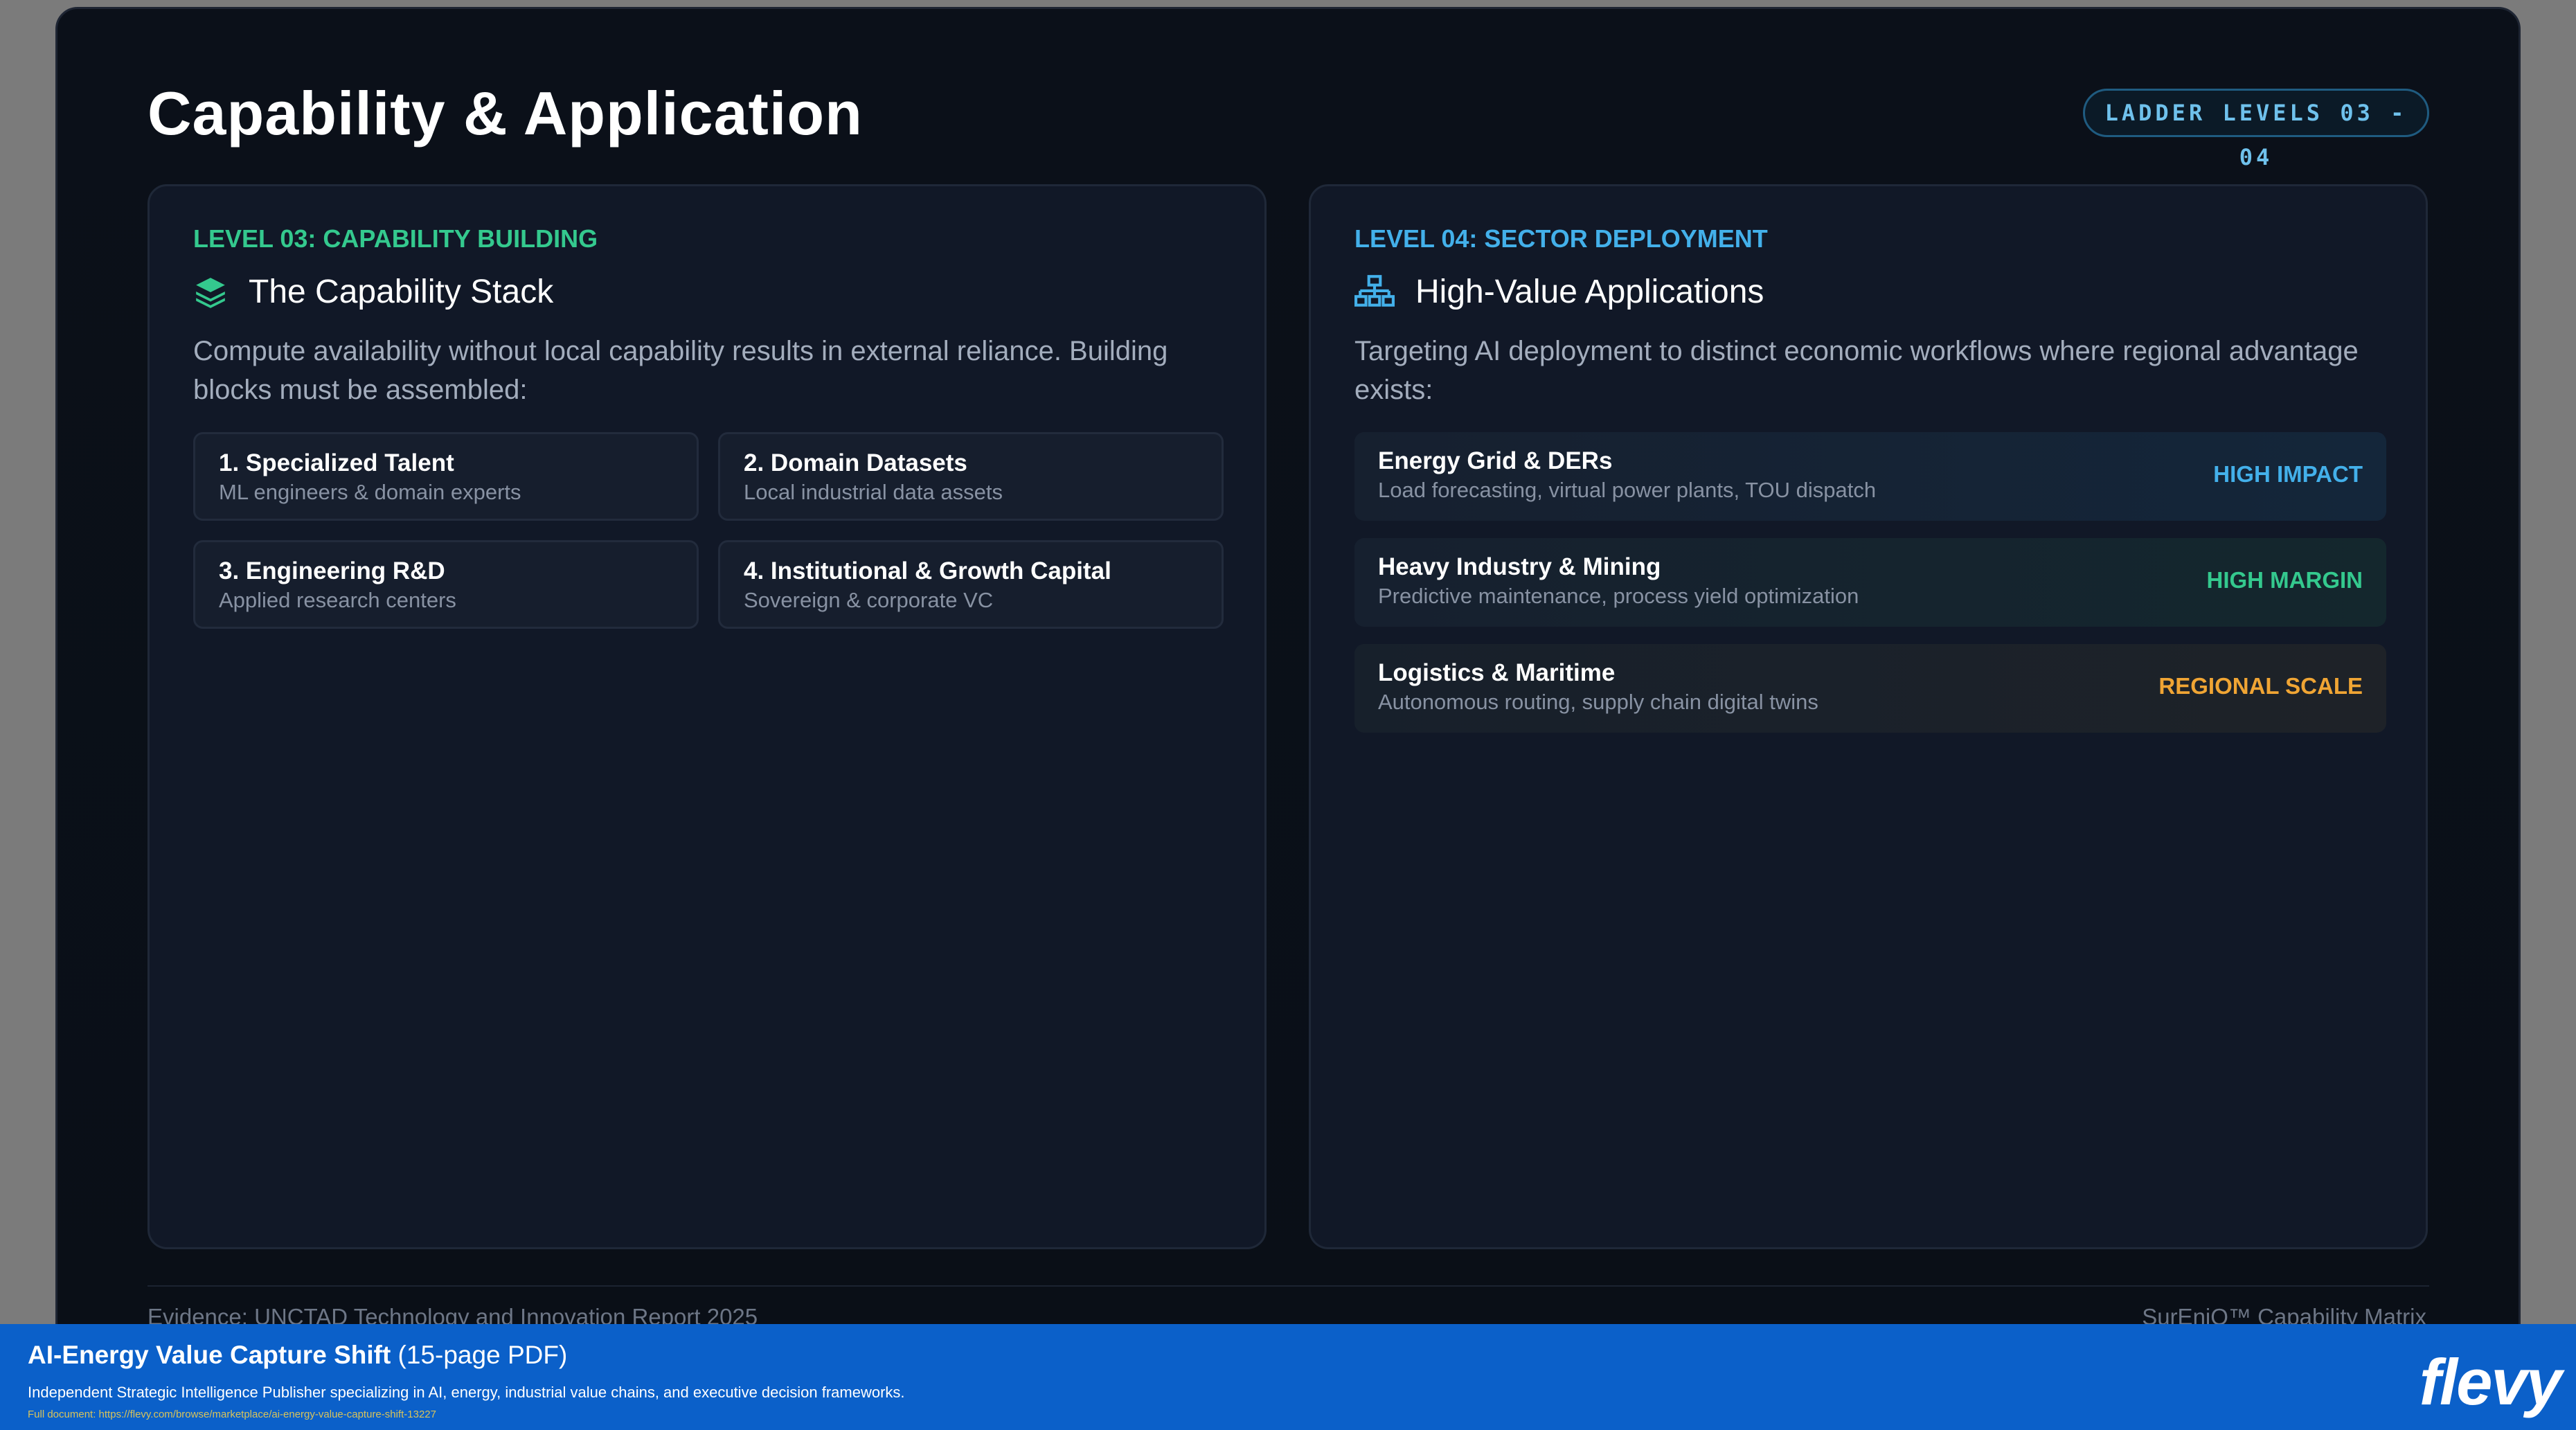 Image resolution: width=2576 pixels, height=1430 pixels. Describe the element at coordinates (396, 238) in the screenshot. I see `capability-eyebrow: LEVEL 03: CAPABILITY BUILDING` at that location.